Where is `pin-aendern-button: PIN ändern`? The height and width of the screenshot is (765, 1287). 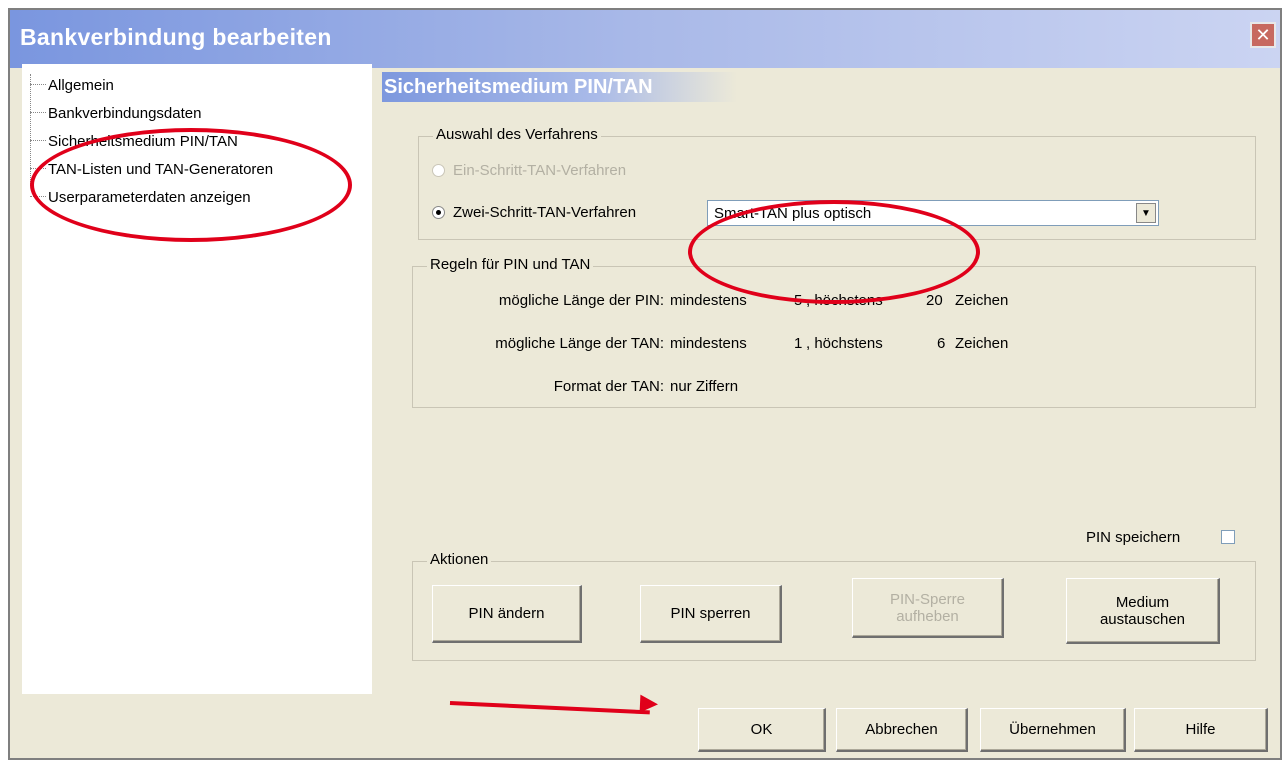 pin-aendern-button: PIN ändern is located at coordinates (507, 614).